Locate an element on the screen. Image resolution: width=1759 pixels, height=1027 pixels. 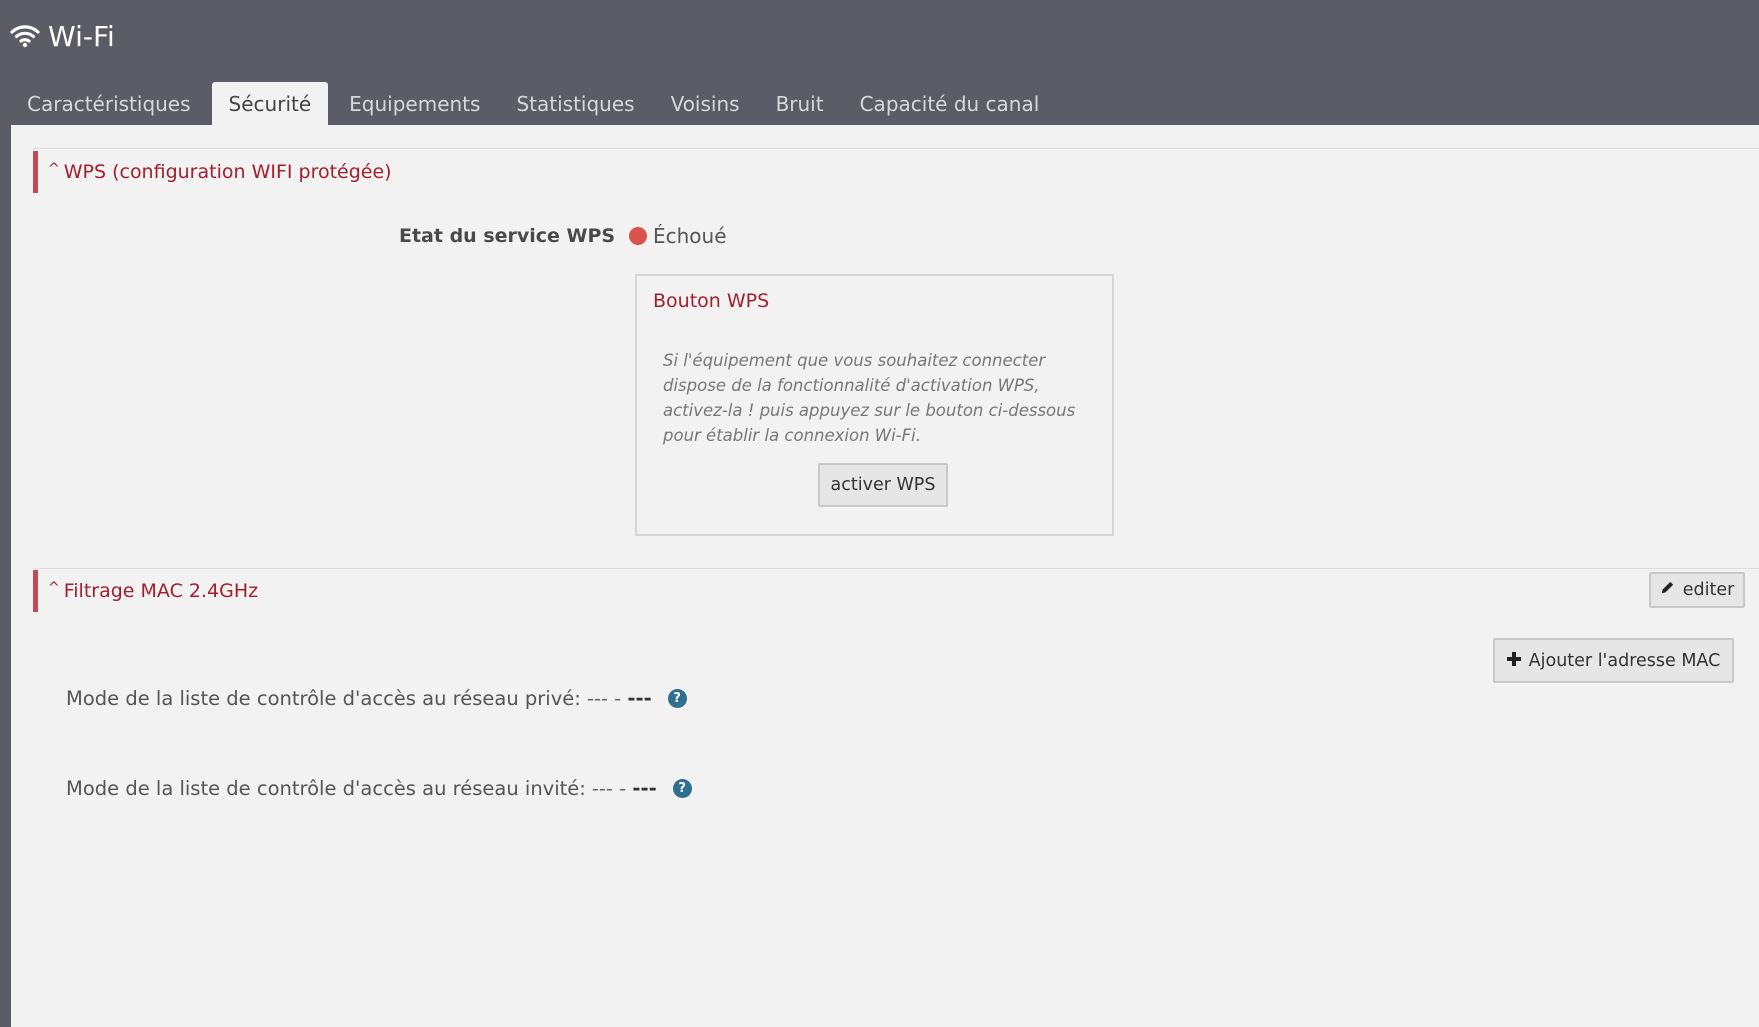
status-dot-icon is located at coordinates (638, 236).